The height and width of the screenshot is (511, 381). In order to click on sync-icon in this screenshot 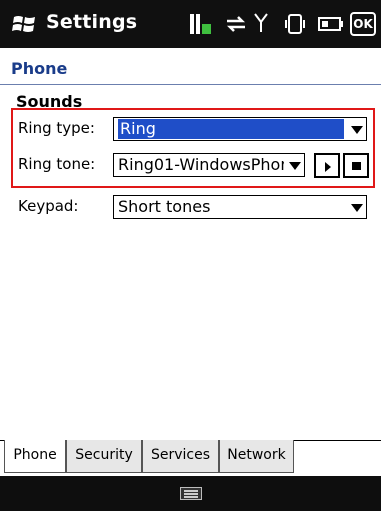, I will do `click(236, 24)`.